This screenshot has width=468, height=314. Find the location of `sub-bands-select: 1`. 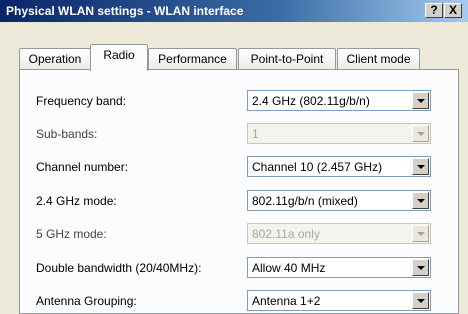

sub-bands-select: 1 is located at coordinates (339, 133).